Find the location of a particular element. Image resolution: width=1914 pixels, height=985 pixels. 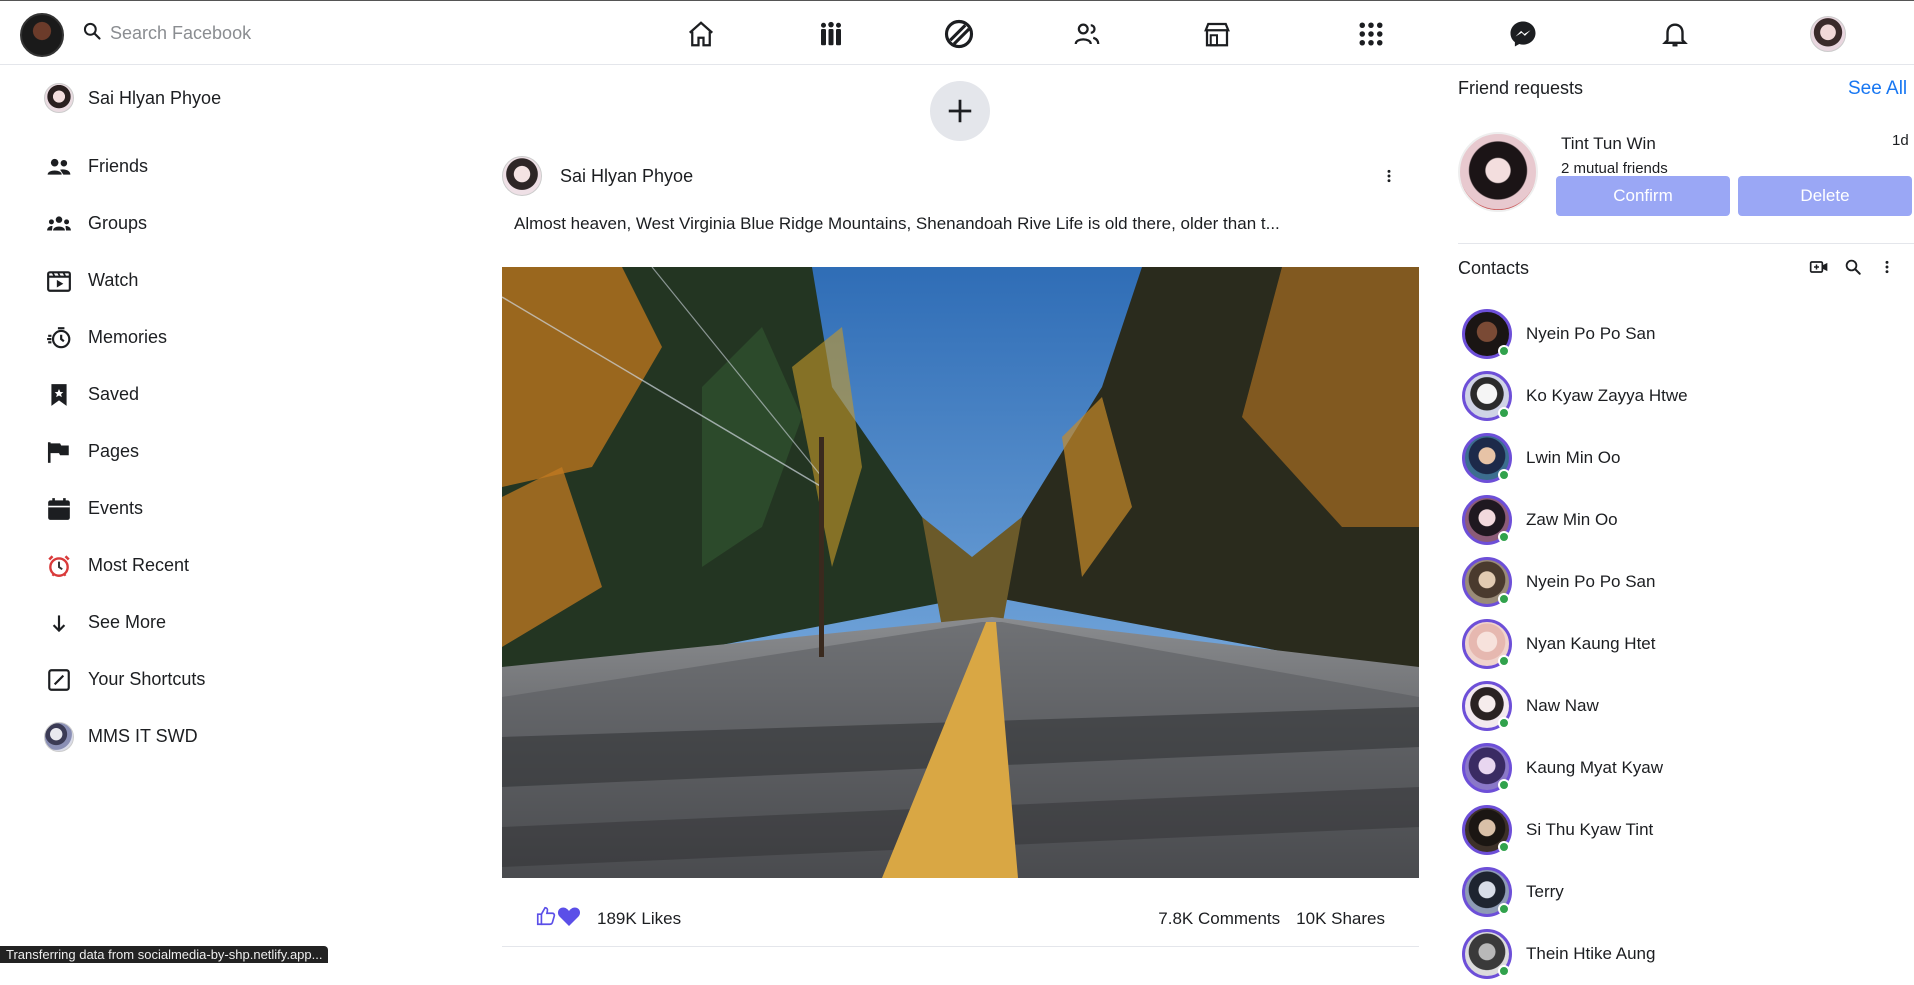

contacts-title: Contacts is located at coordinates (1494, 268).